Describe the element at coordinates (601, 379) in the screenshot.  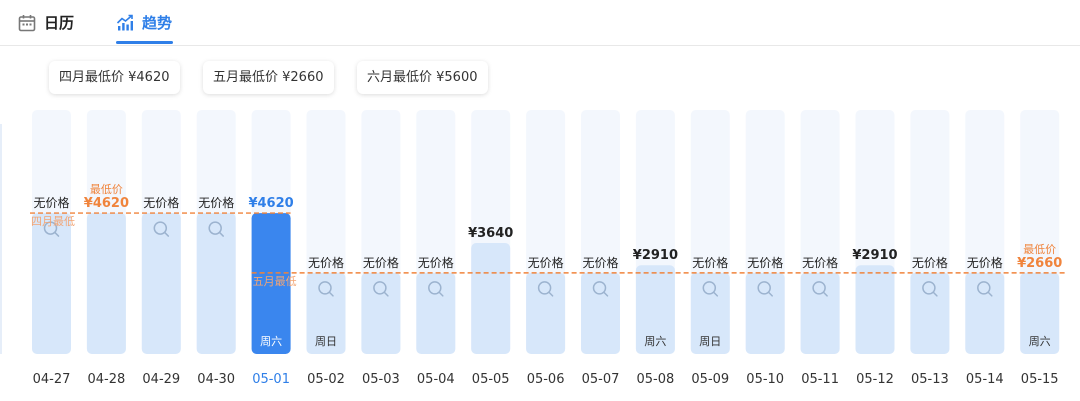
I see `date-label: 05-07` at that location.